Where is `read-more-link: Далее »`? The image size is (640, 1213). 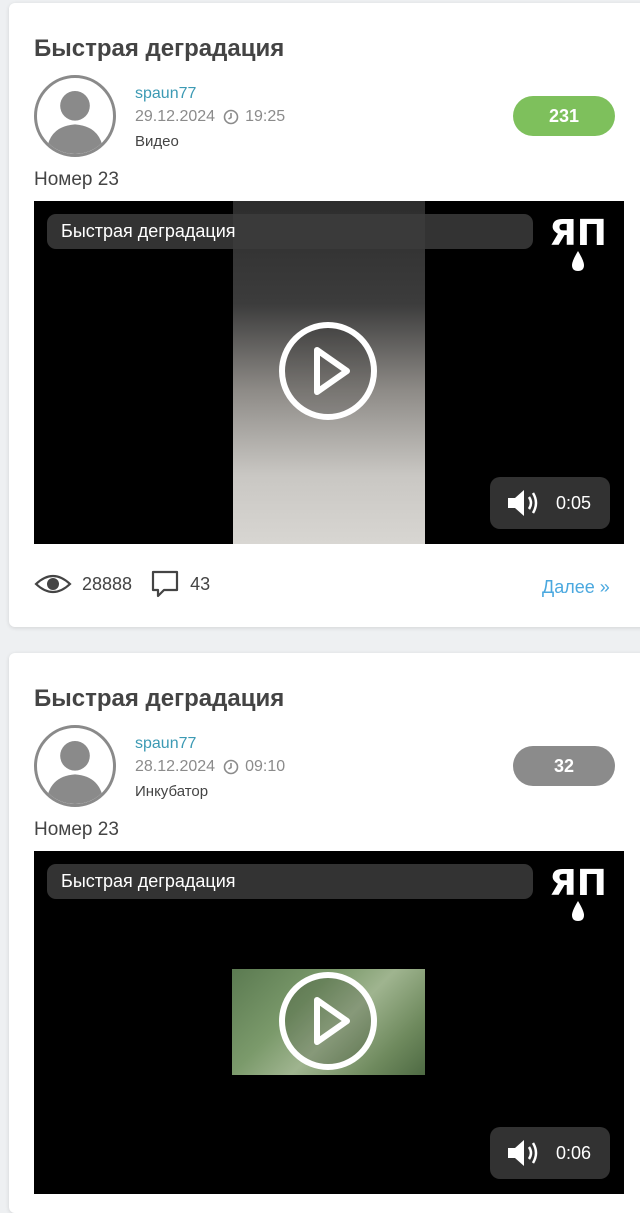
read-more-link: Далее » is located at coordinates (576, 587).